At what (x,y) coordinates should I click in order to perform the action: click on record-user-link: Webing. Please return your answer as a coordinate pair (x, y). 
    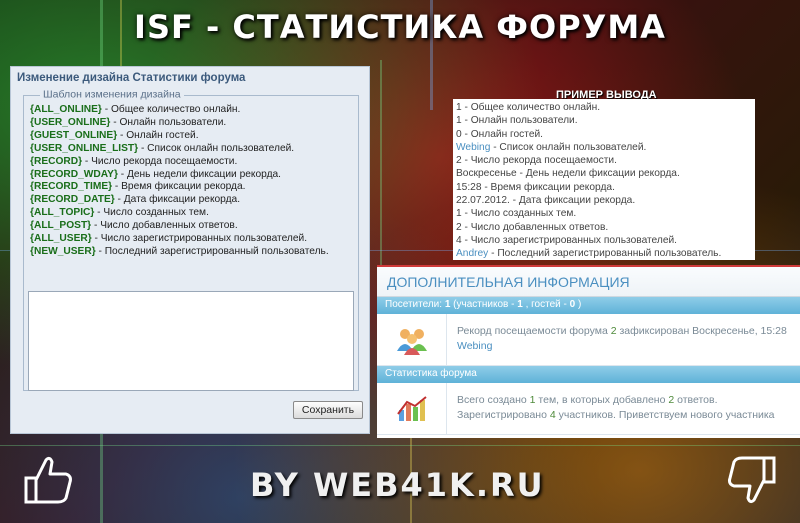
    Looking at the image, I should click on (474, 346).